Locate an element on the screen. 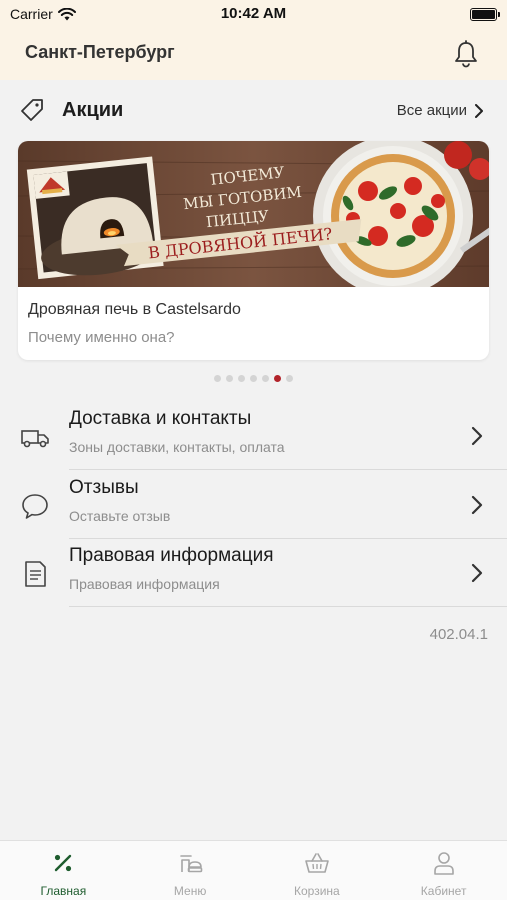 This screenshot has height=900, width=507. tab-account: Кабинет is located at coordinates (443, 870).